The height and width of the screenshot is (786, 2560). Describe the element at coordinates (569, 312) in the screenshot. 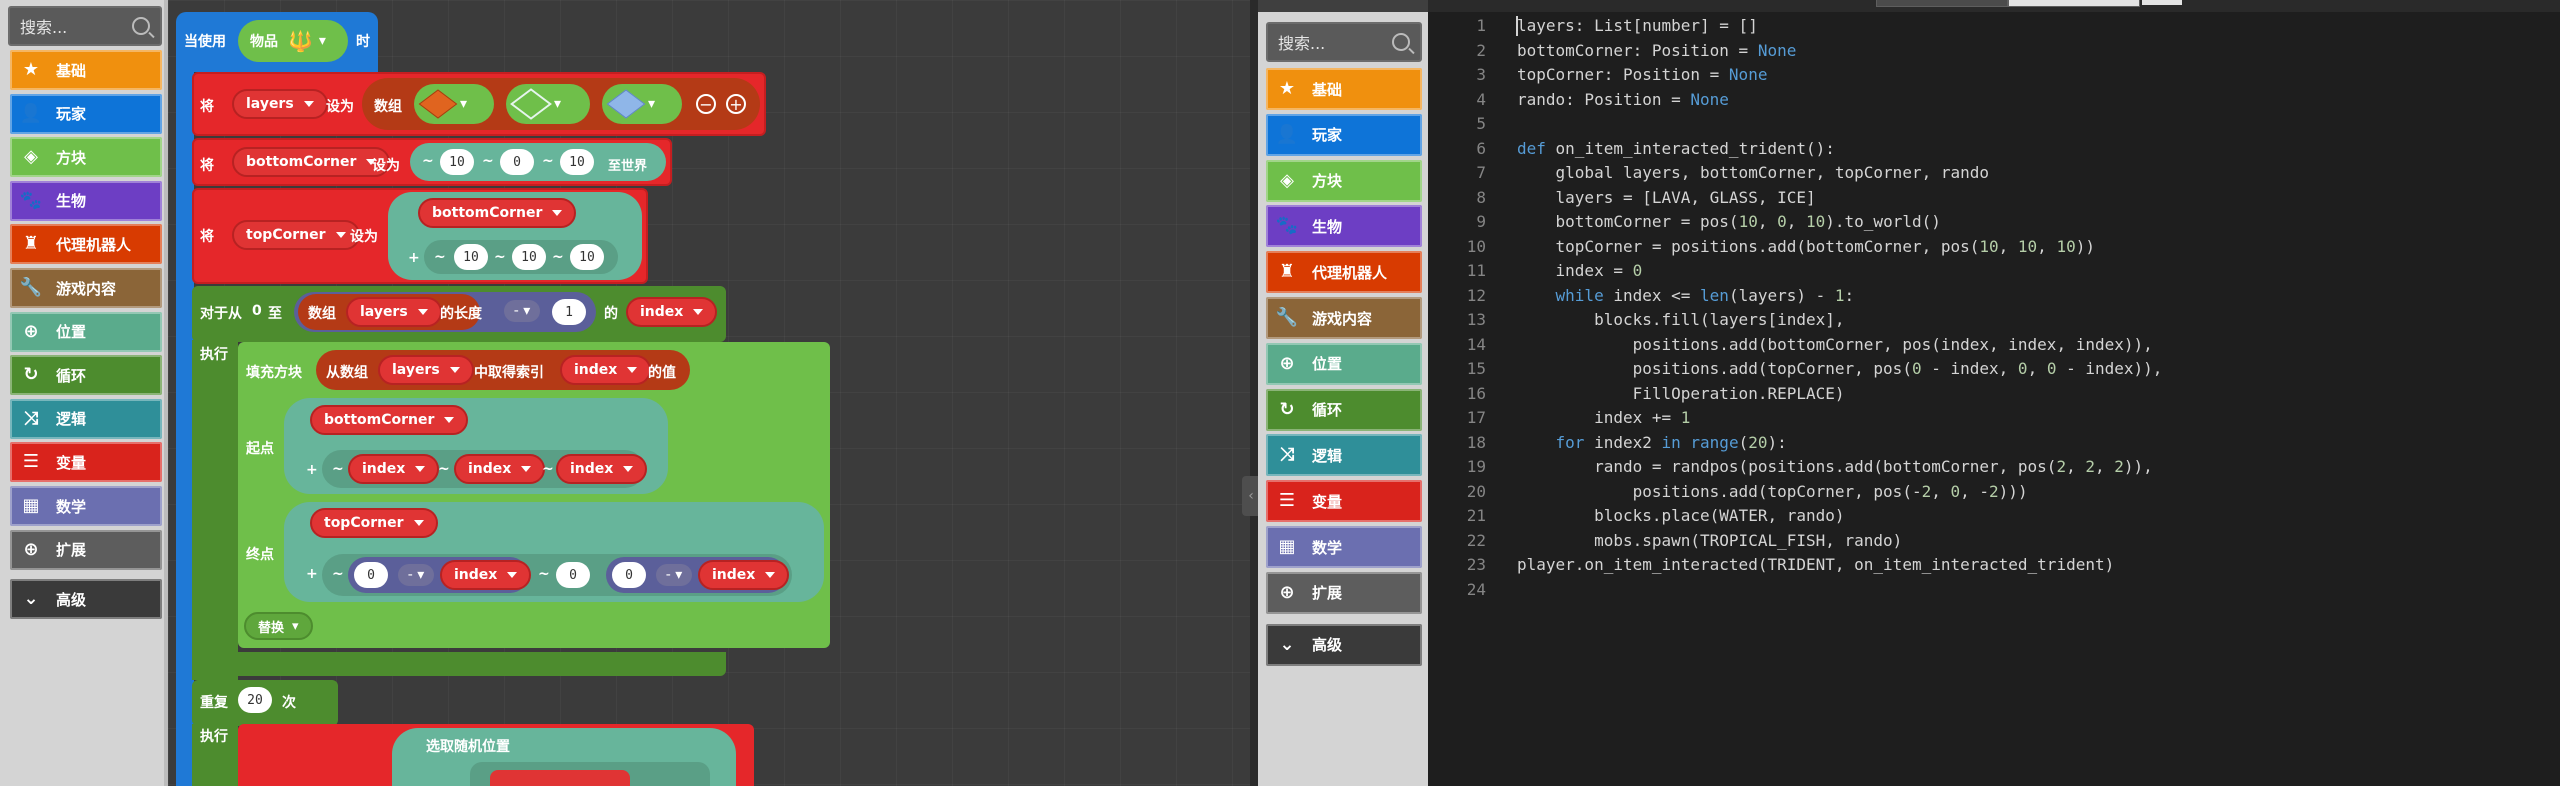

I see `minus-one-input: 1` at that location.